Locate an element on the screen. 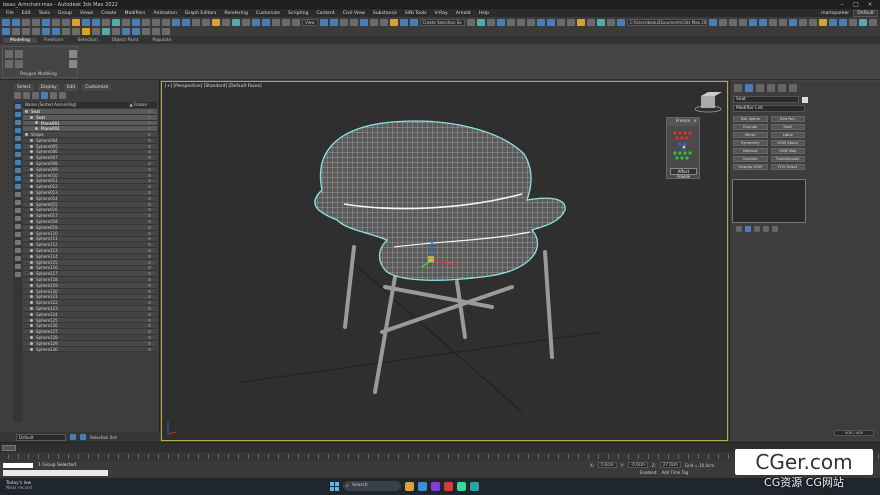  toolbar-tool-2-icon is located at coordinates (26, 22).